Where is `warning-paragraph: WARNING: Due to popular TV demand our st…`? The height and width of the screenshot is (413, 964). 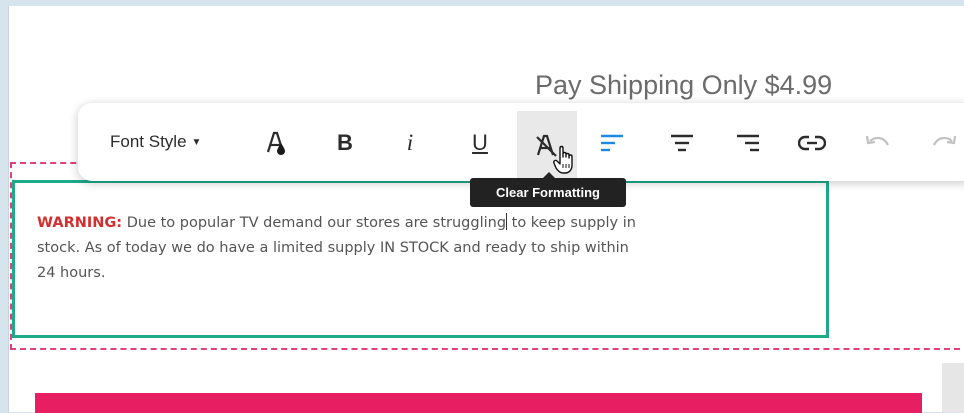
warning-paragraph: WARNING: Due to popular TV demand our st… is located at coordinates (422, 248).